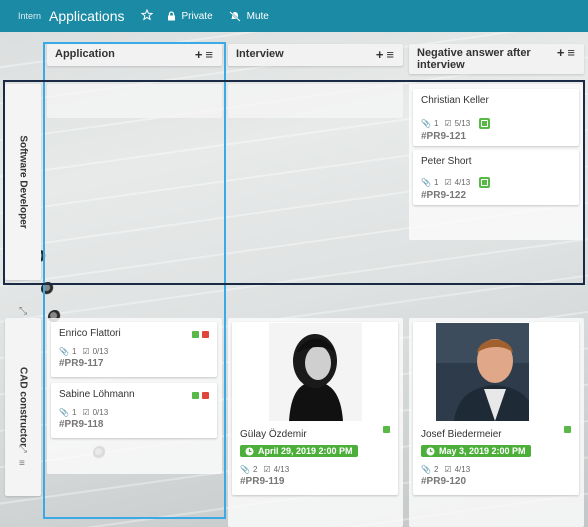 This screenshot has height=527, width=588. I want to click on due-date-badge: April 29, 2019 2:00 PM, so click(299, 451).